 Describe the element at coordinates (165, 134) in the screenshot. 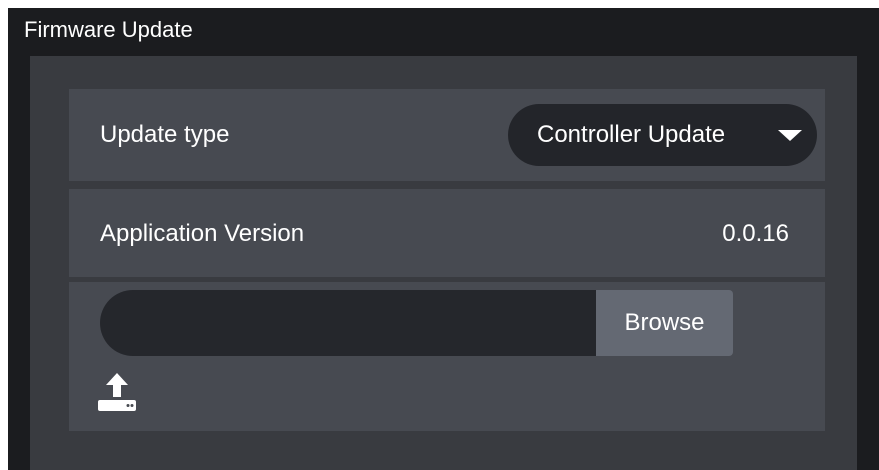

I see `update-type-label: Update type` at that location.